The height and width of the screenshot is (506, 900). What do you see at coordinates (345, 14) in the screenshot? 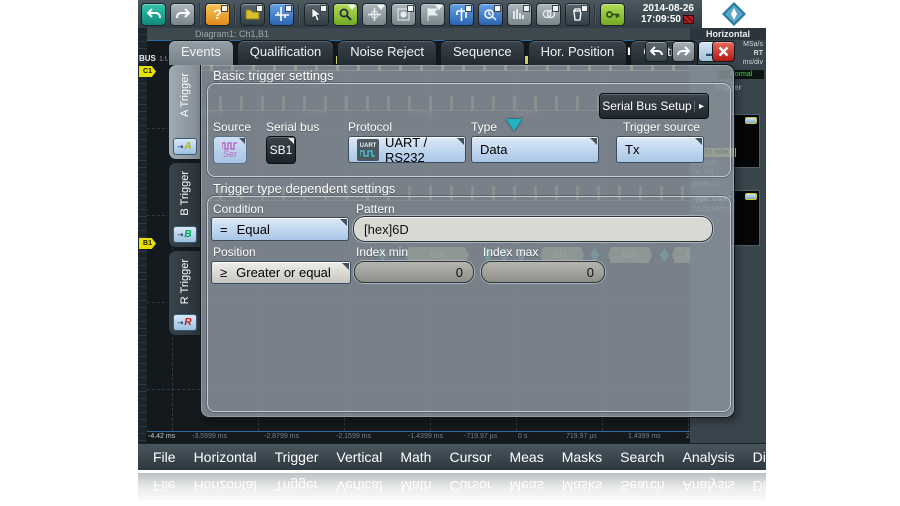
I see `zoom-button` at bounding box center [345, 14].